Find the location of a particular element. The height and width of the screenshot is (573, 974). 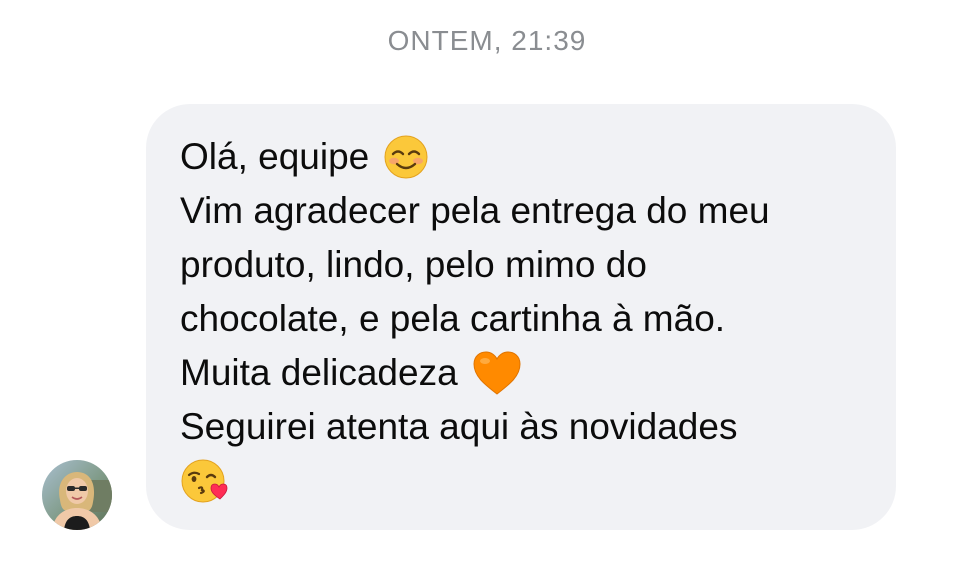

message-line is located at coordinates (521, 481).